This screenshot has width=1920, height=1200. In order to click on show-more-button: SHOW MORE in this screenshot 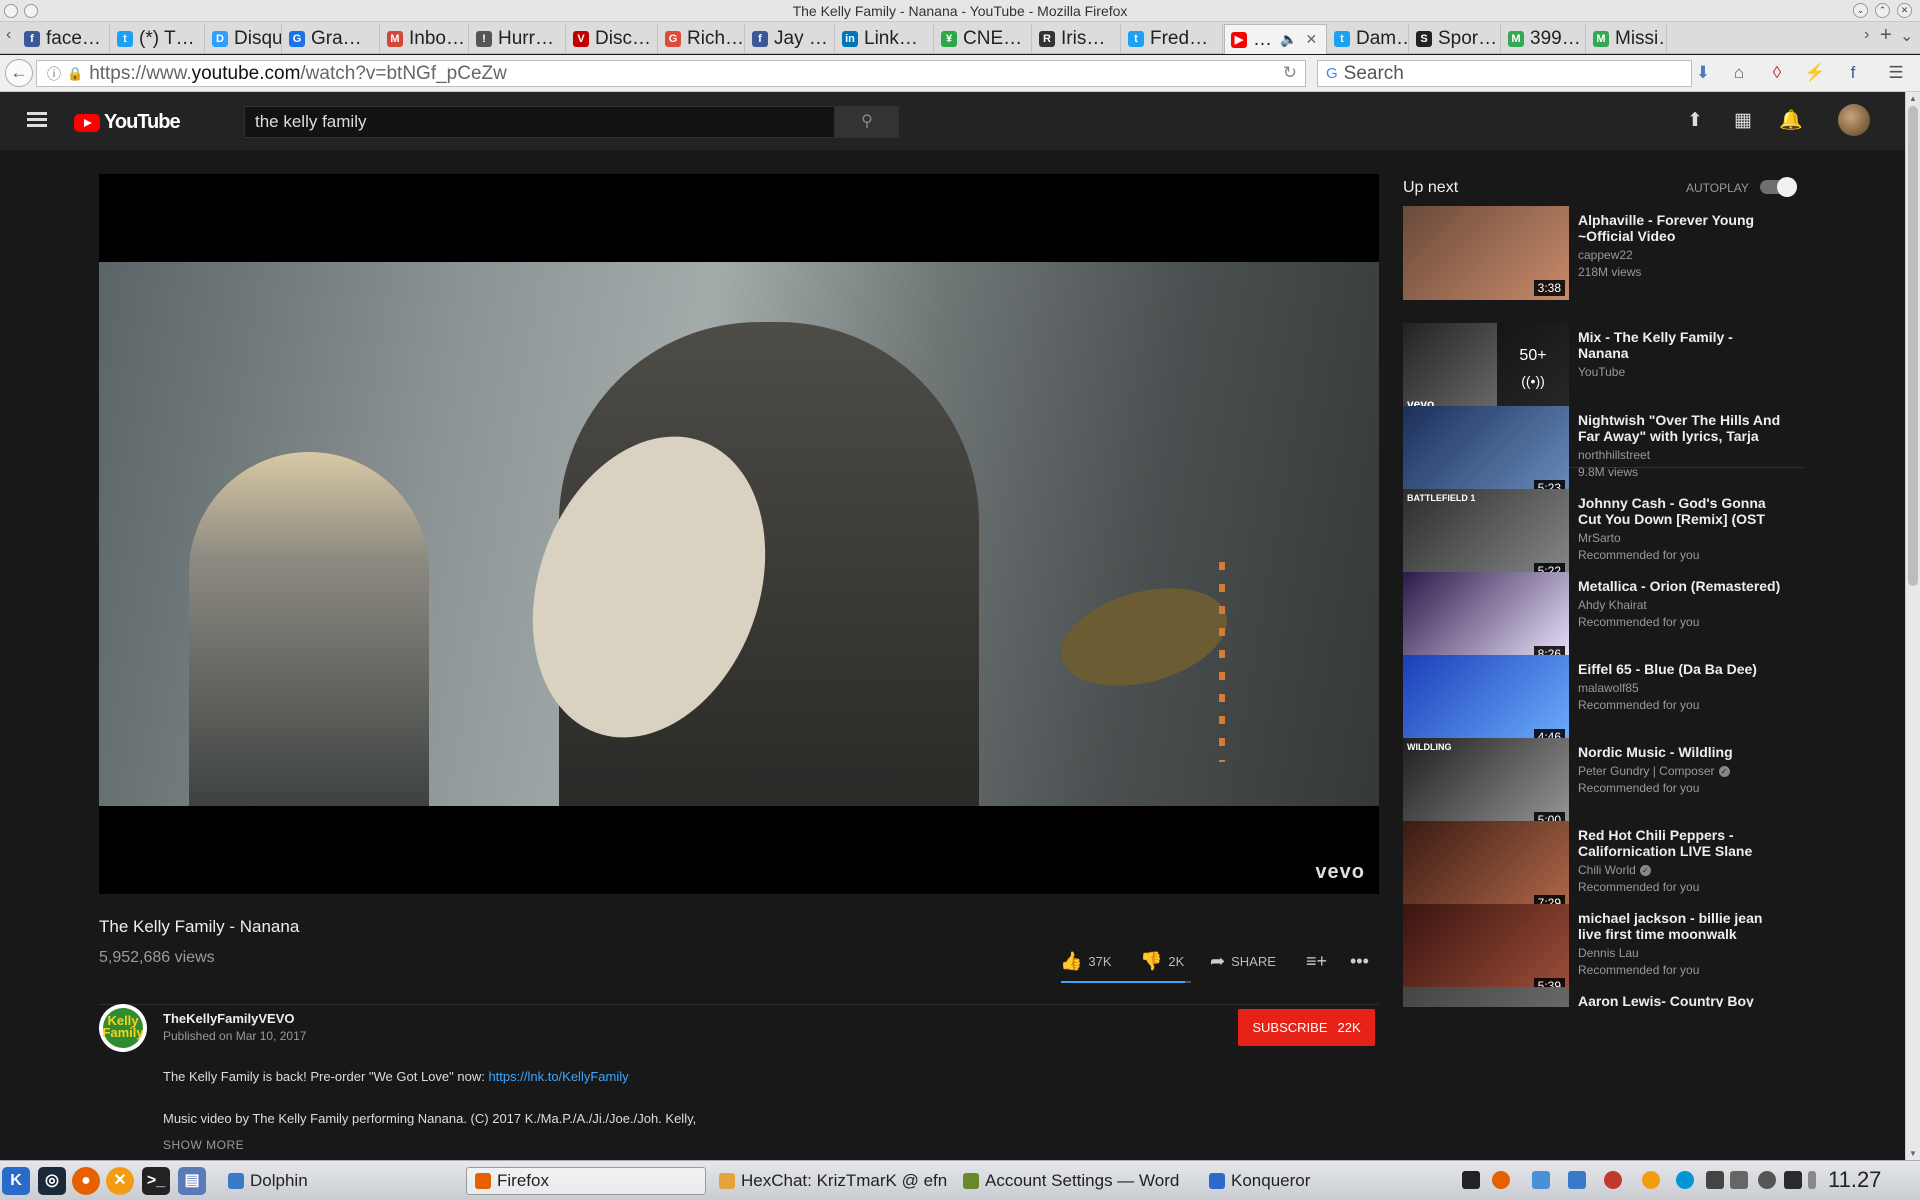, I will do `click(203, 1145)`.